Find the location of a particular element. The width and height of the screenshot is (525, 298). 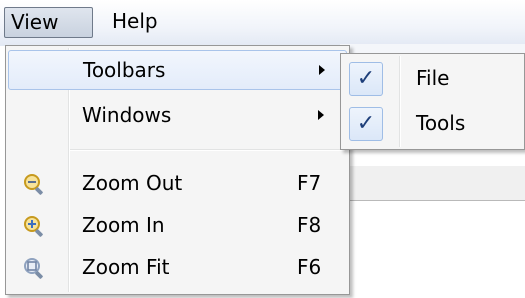

shortcut-label: F7 is located at coordinates (309, 183).